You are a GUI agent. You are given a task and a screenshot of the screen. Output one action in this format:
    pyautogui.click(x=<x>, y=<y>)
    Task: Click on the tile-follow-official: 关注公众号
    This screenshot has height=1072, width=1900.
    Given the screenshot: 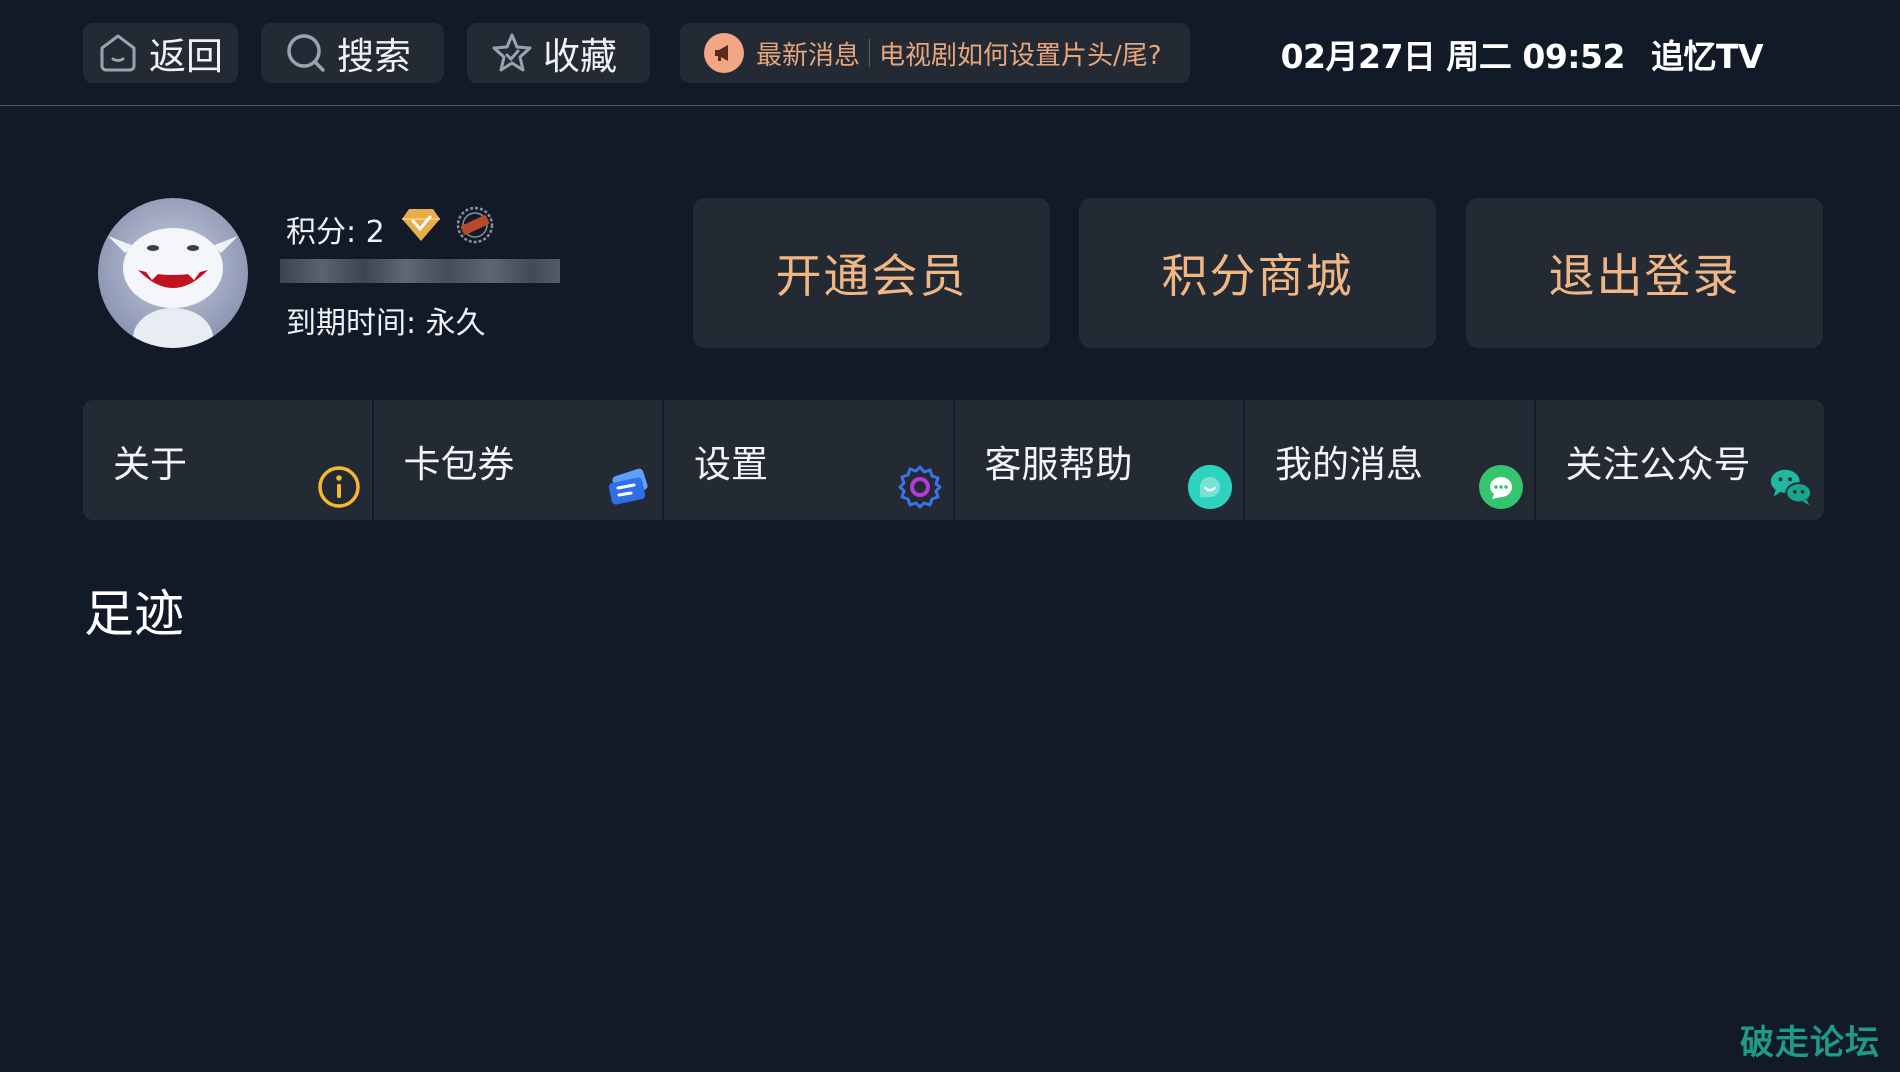 What is the action you would take?
    pyautogui.click(x=1679, y=460)
    